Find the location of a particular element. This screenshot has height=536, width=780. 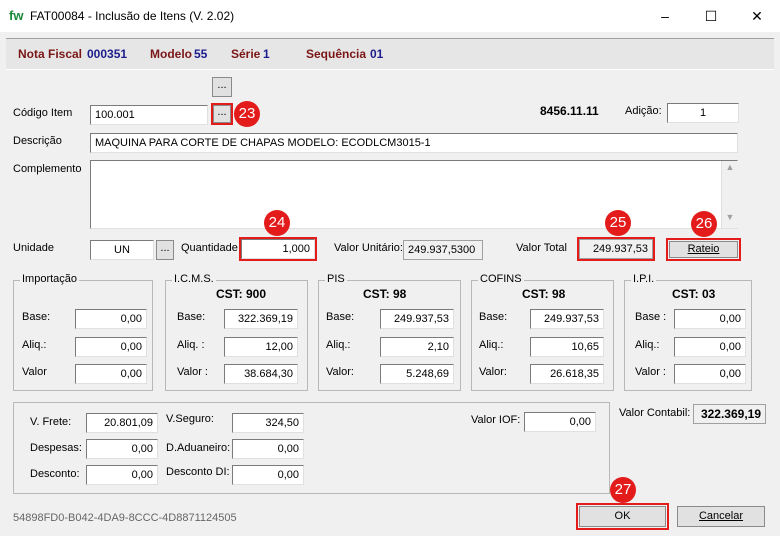

cofins-cst: CST: 98 is located at coordinates (544, 294).